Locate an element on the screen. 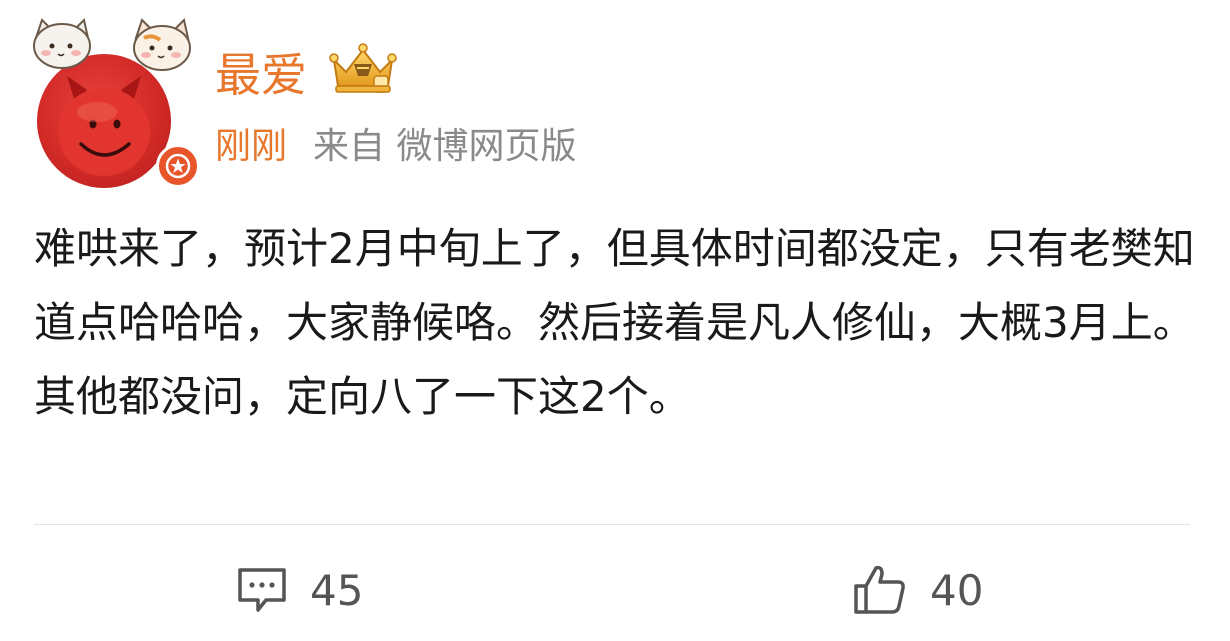 This screenshot has width=1230, height=641. comment-count: 45 is located at coordinates (337, 590).